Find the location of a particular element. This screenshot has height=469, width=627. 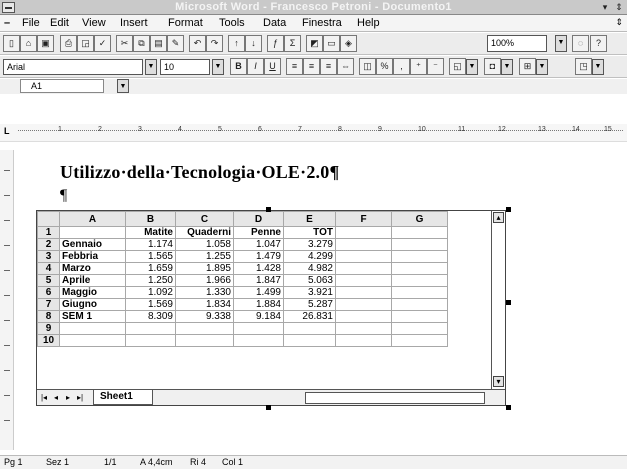

print-icon: ⎙ is located at coordinates (68, 43).